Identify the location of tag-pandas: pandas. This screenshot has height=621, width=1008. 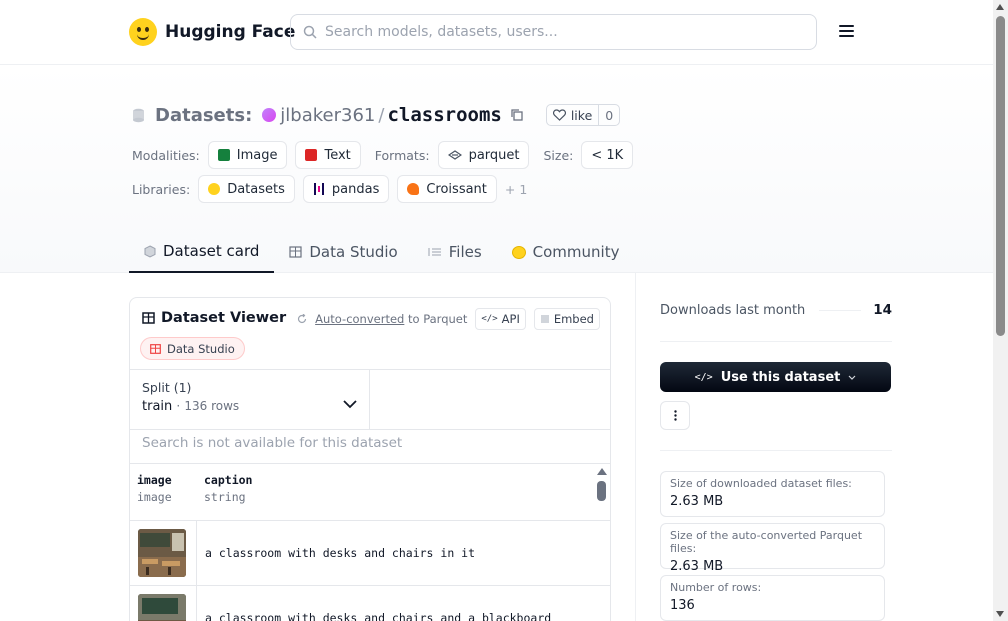
(346, 189).